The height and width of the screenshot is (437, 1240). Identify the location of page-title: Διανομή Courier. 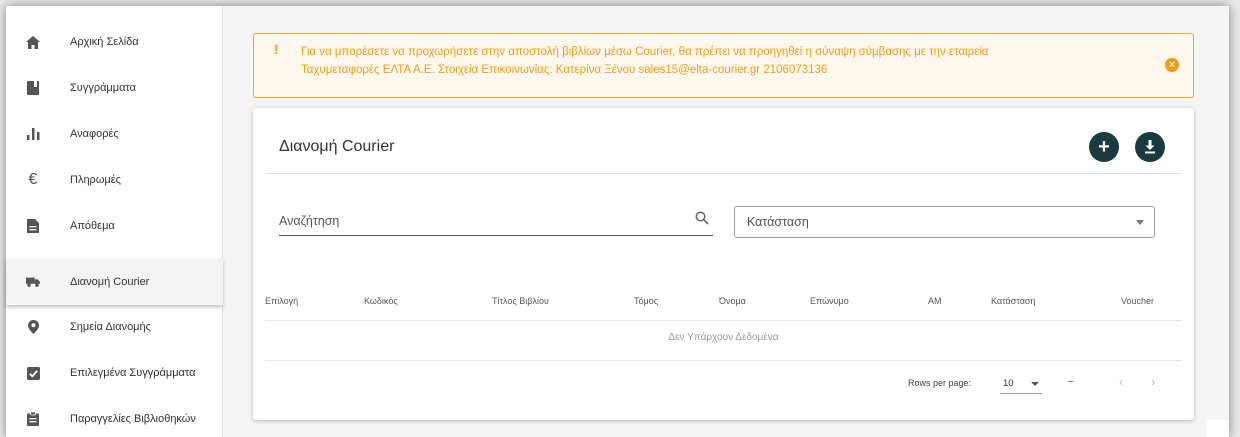
(337, 146).